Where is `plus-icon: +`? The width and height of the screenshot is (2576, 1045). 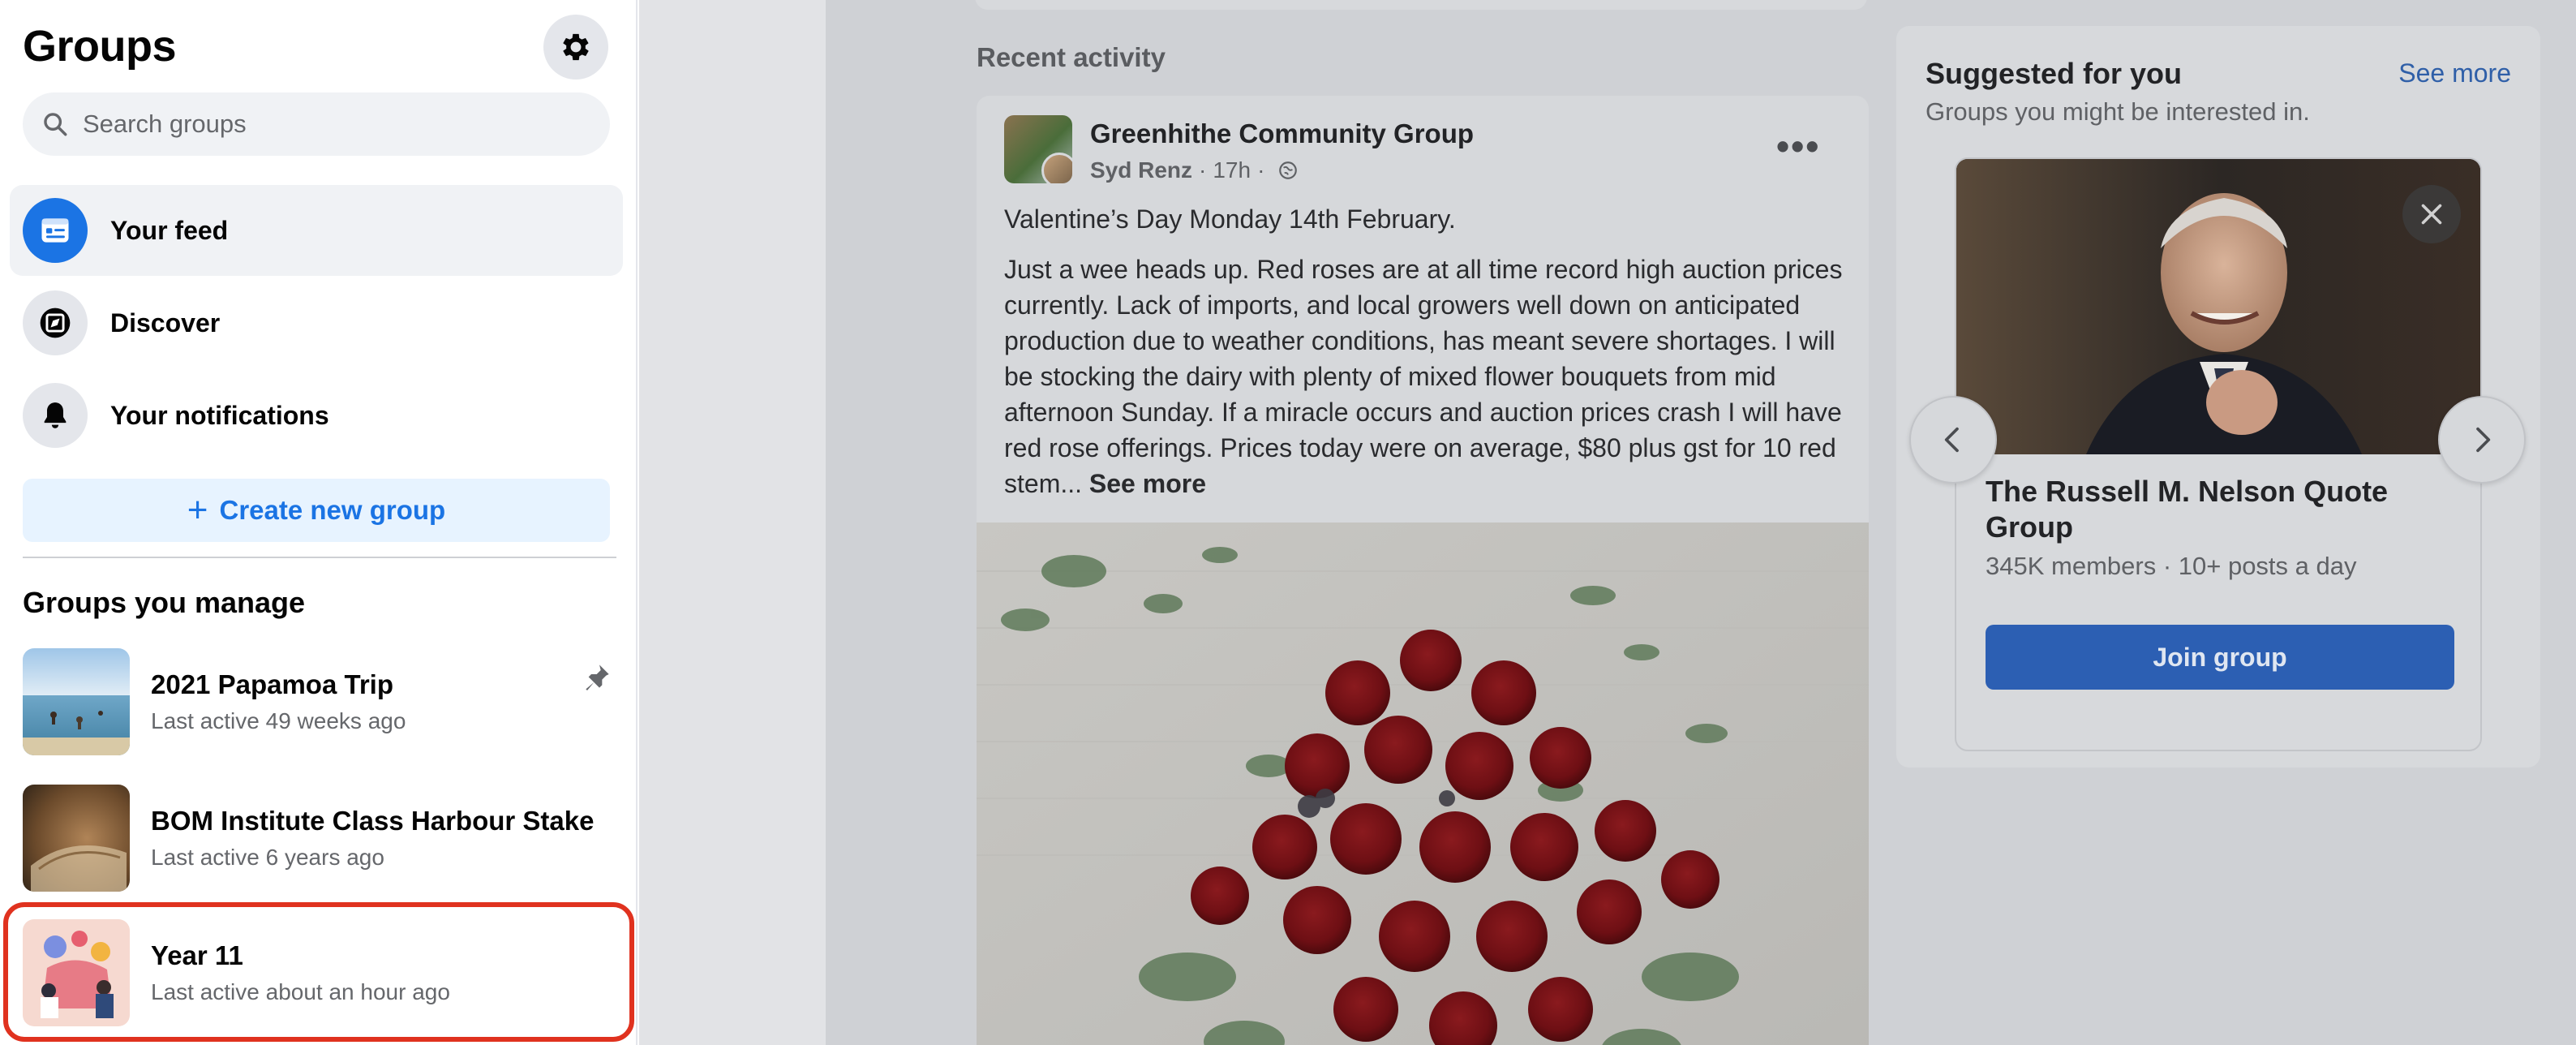
plus-icon: + is located at coordinates (197, 510).